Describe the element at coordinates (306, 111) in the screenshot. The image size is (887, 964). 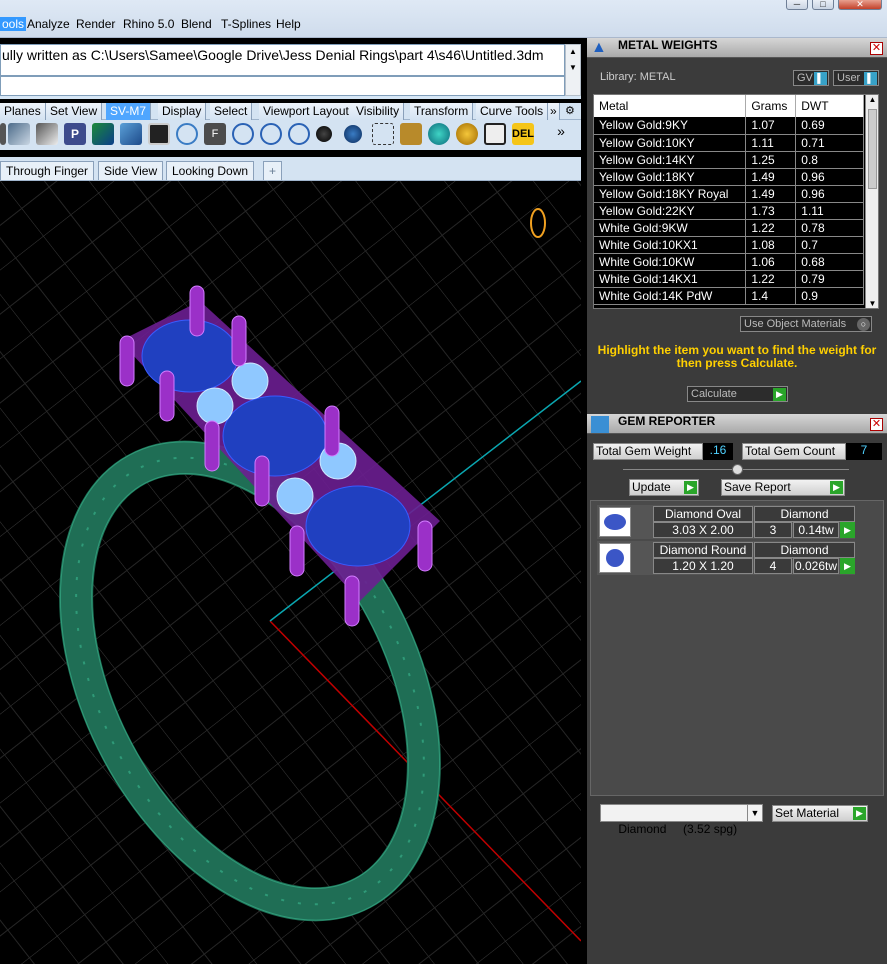
I see `tab-viewport-layout: Viewport Layout` at that location.